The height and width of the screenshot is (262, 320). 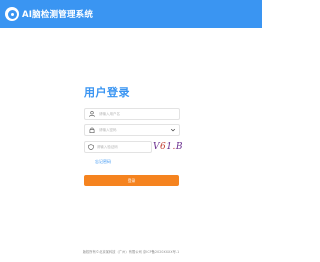 I want to click on forgot-password-link: 忘记密码, so click(x=103, y=162).